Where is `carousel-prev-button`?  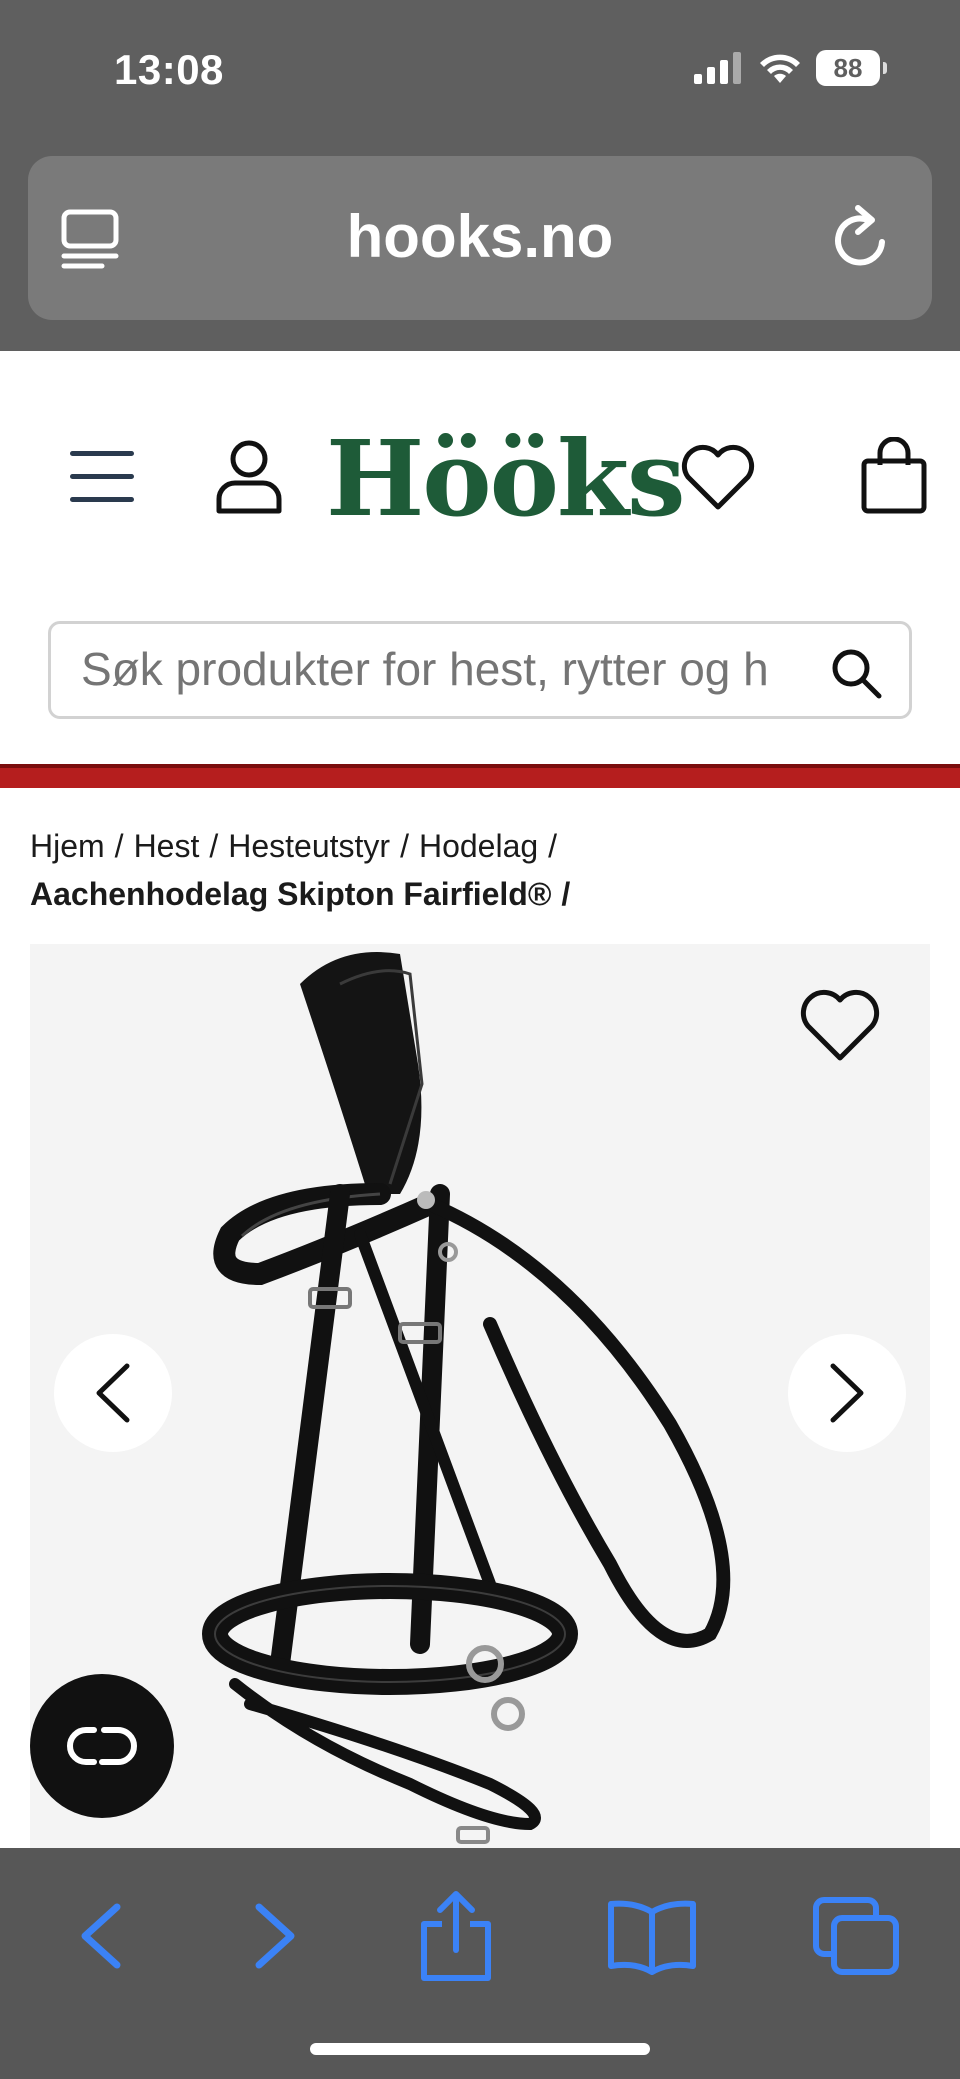
carousel-prev-button is located at coordinates (113, 1393).